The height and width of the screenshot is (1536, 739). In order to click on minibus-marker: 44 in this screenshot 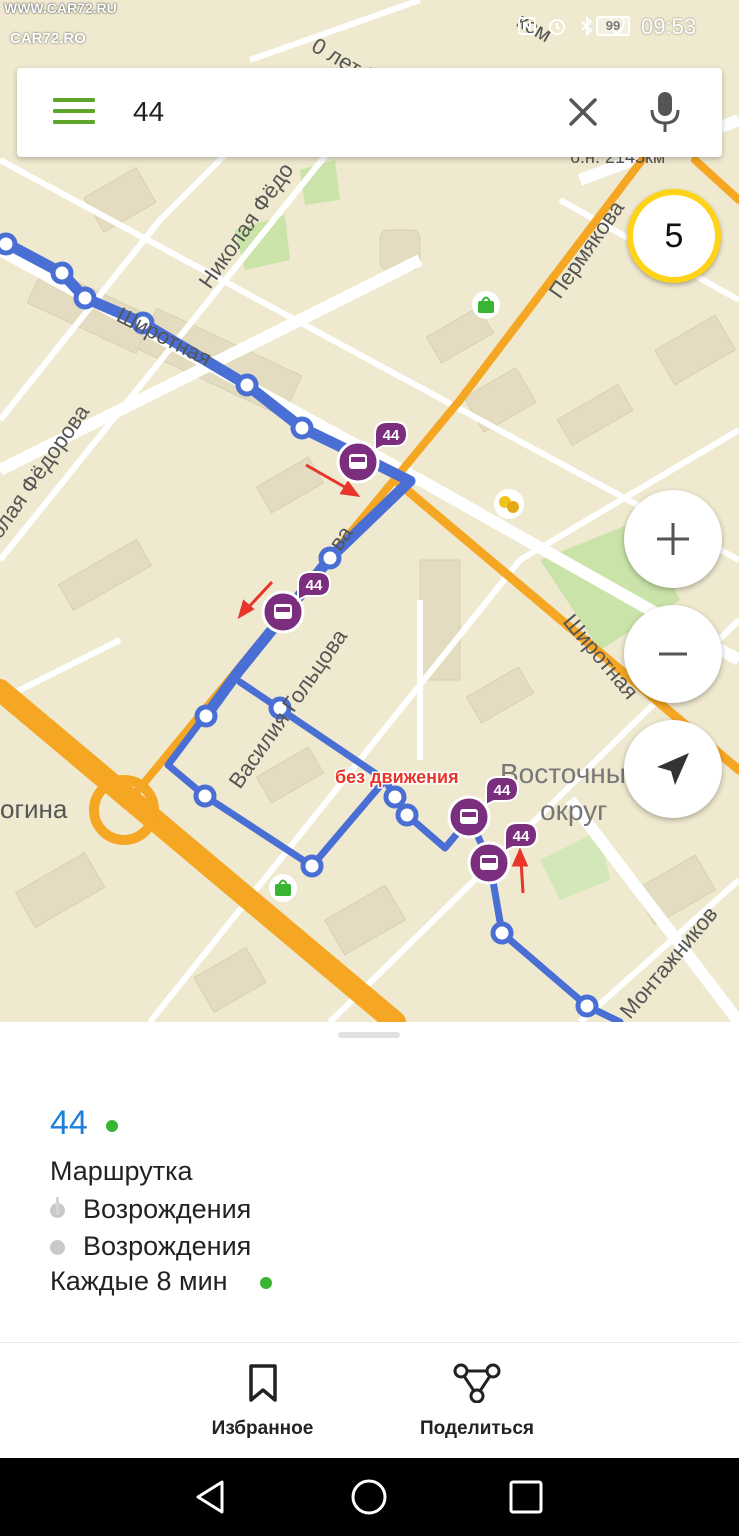, I will do `click(296, 602)`.